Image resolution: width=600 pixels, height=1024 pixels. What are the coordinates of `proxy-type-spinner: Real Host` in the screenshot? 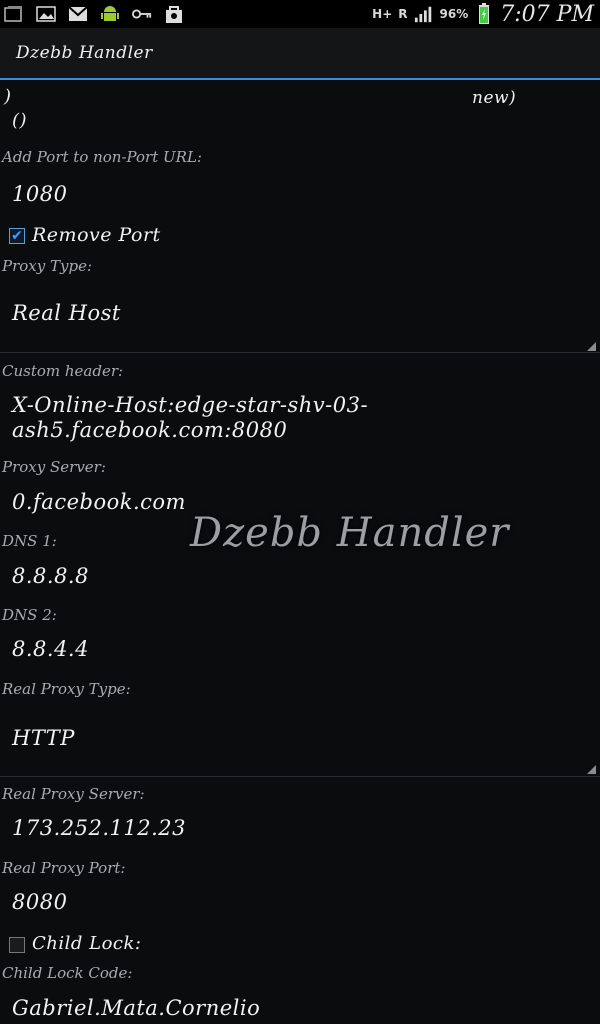 It's located at (300, 319).